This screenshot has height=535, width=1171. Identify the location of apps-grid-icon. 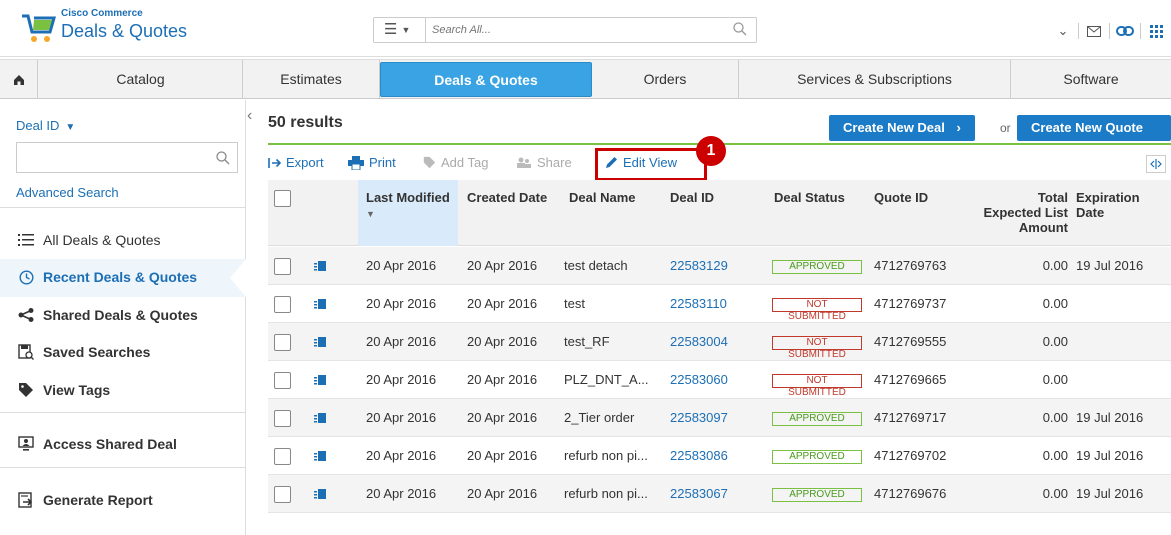
(1156, 31).